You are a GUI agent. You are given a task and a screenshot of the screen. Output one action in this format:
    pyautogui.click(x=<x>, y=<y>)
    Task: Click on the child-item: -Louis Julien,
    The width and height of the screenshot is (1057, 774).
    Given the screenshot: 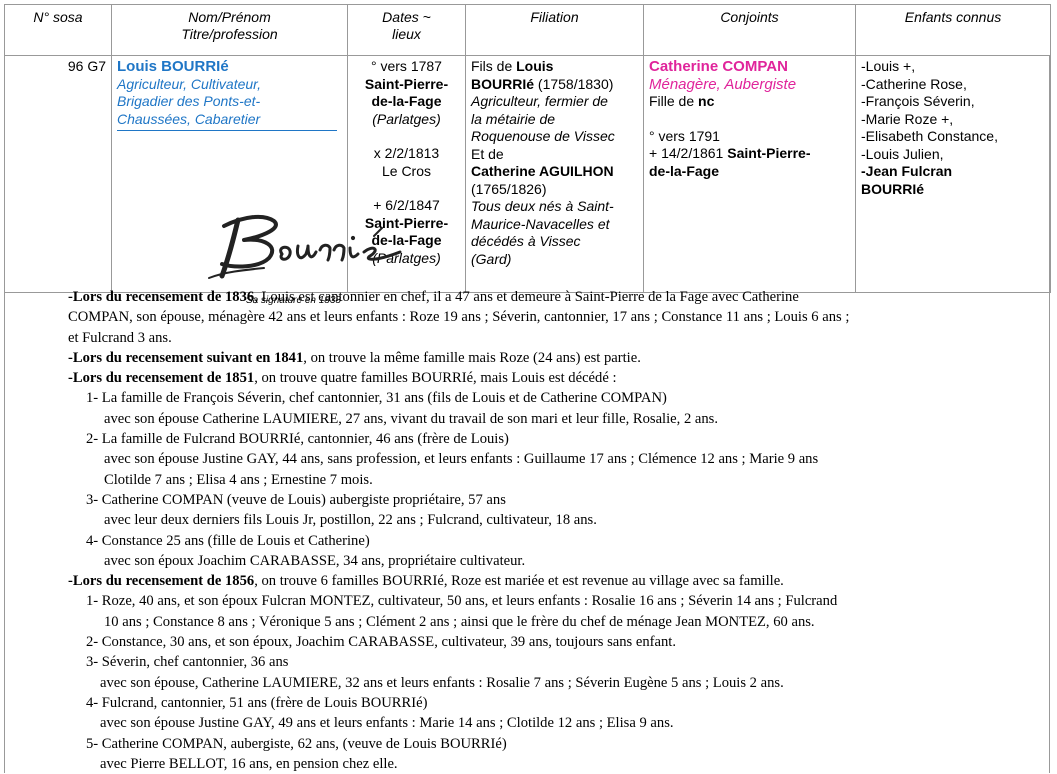 What is the action you would take?
    pyautogui.click(x=902, y=153)
    